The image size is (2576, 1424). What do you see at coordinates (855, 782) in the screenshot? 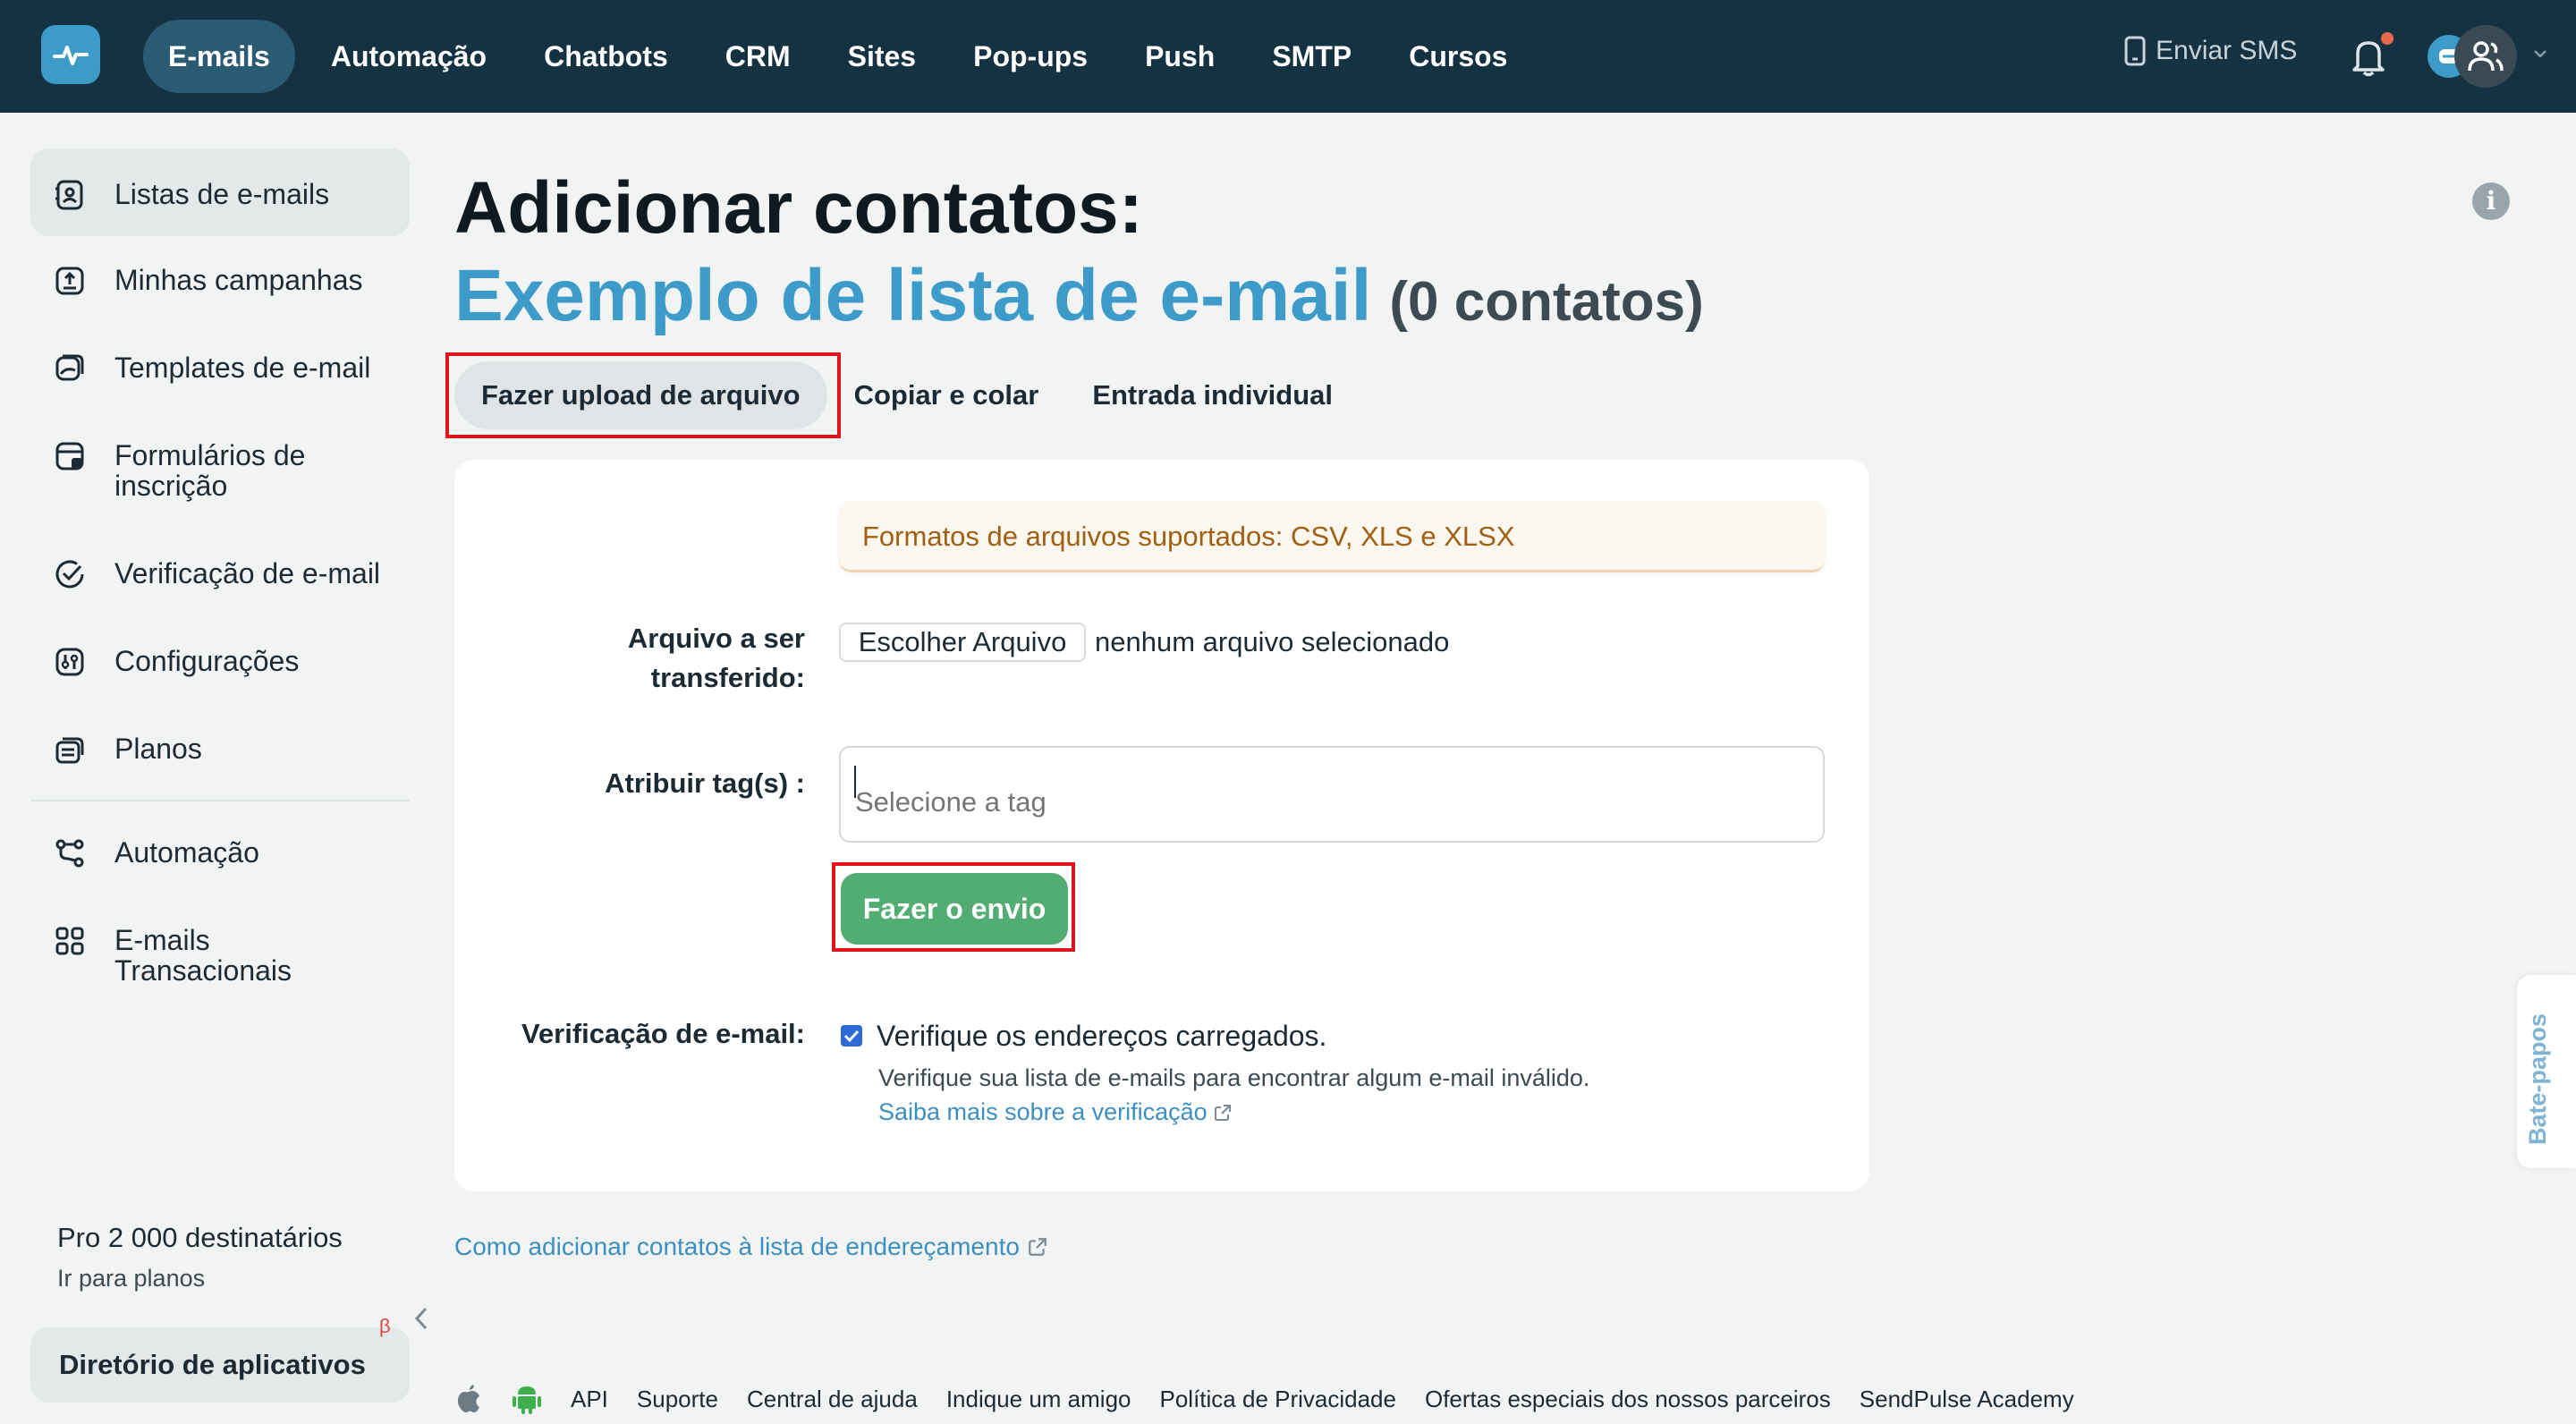
I see `text-cursor` at bounding box center [855, 782].